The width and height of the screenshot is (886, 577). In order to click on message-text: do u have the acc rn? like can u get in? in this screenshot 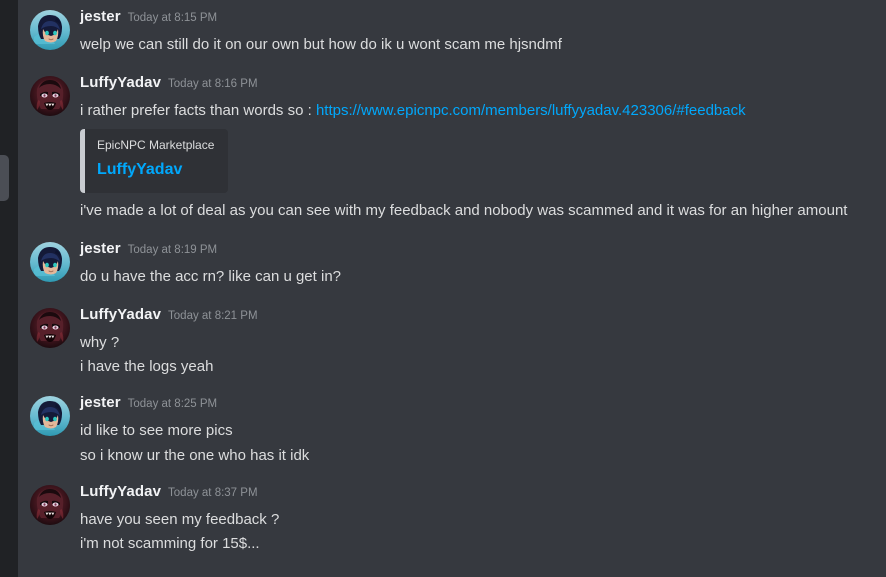, I will do `click(211, 276)`.